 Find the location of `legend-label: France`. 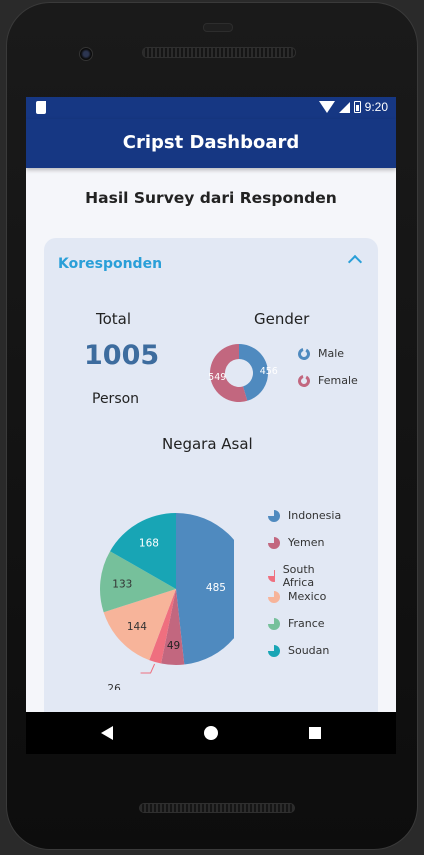

legend-label: France is located at coordinates (306, 623).